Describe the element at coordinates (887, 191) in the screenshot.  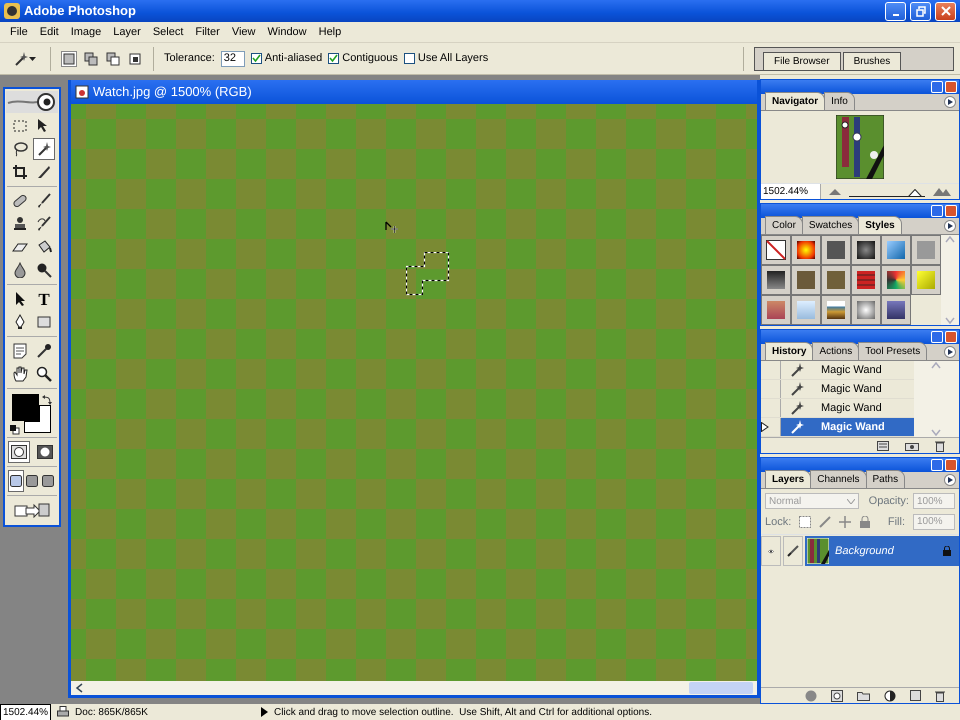
I see `zoom-slider` at that location.